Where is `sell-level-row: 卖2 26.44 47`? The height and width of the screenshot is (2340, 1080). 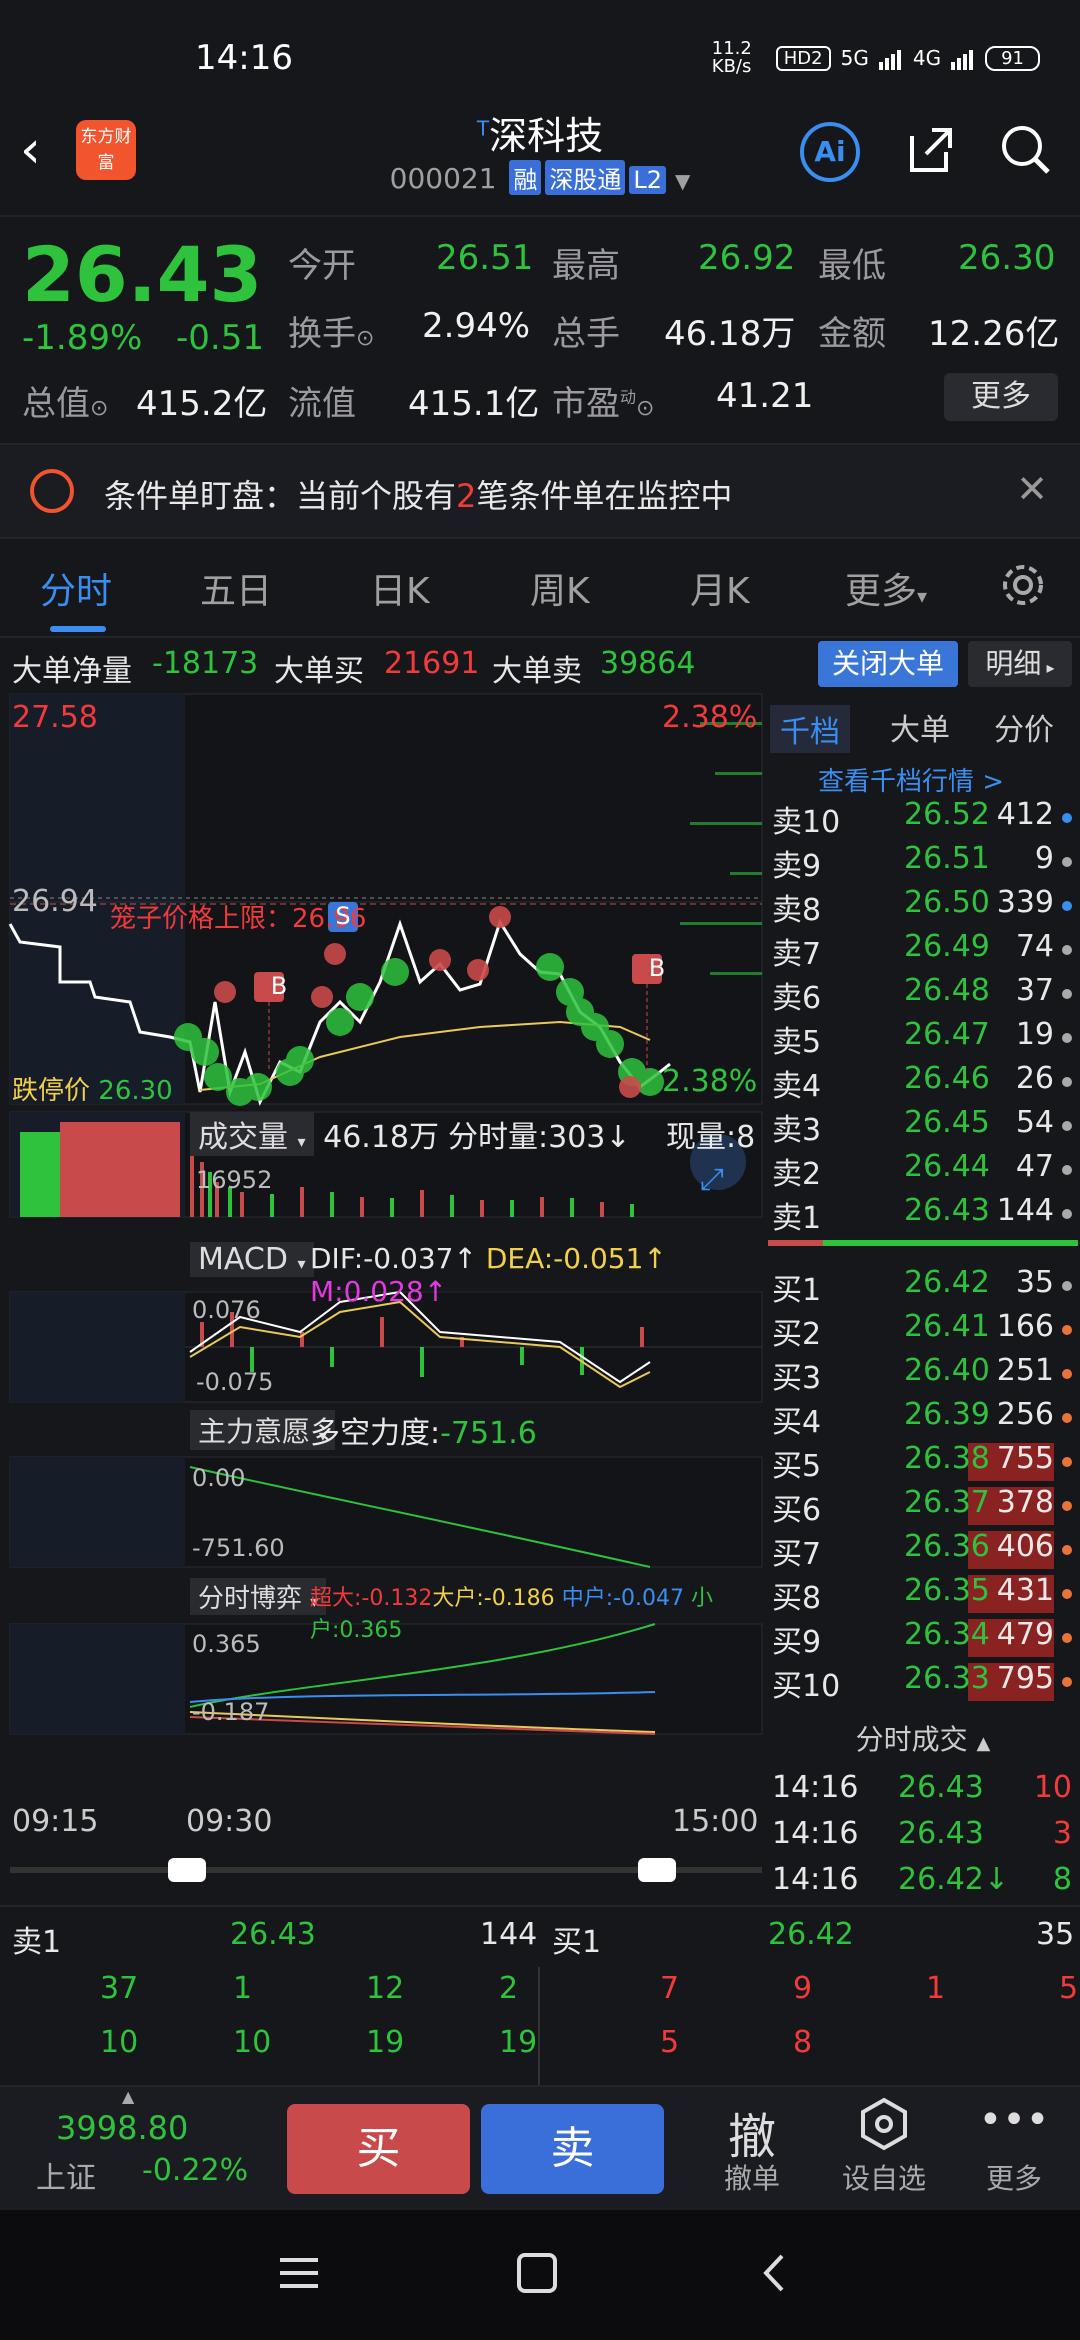 sell-level-row: 卖2 26.44 47 is located at coordinates (922, 1171).